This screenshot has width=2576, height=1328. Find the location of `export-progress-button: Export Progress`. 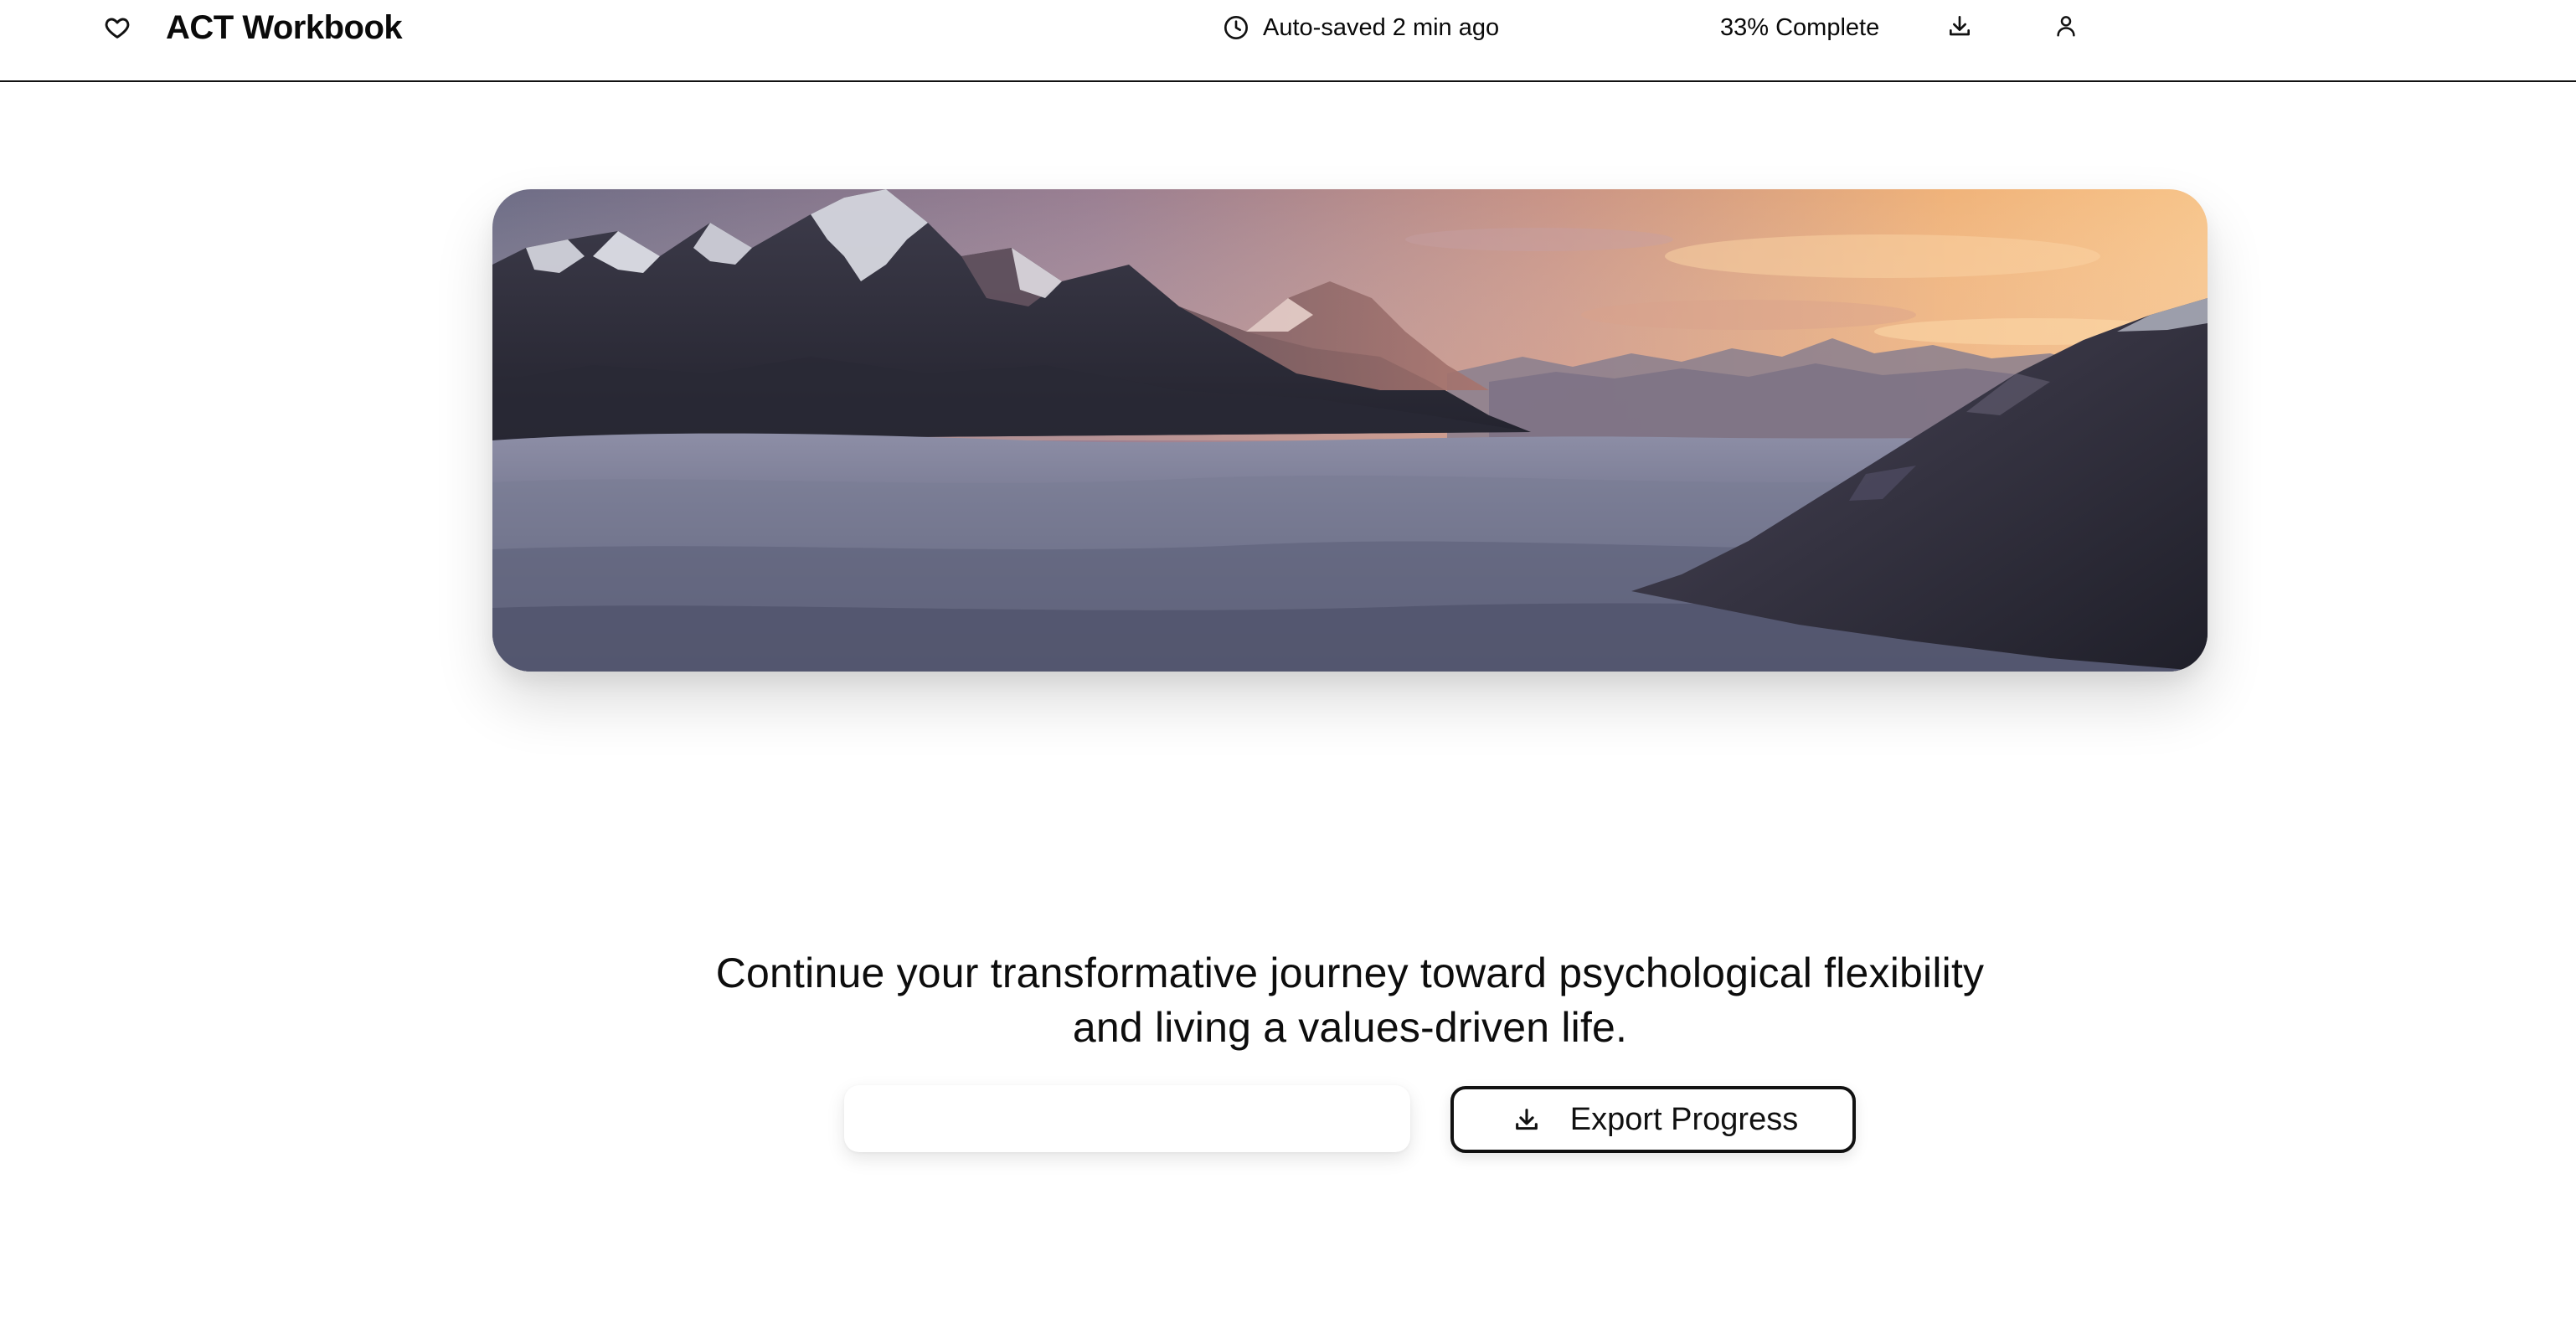

export-progress-button: Export Progress is located at coordinates (1653, 1119).